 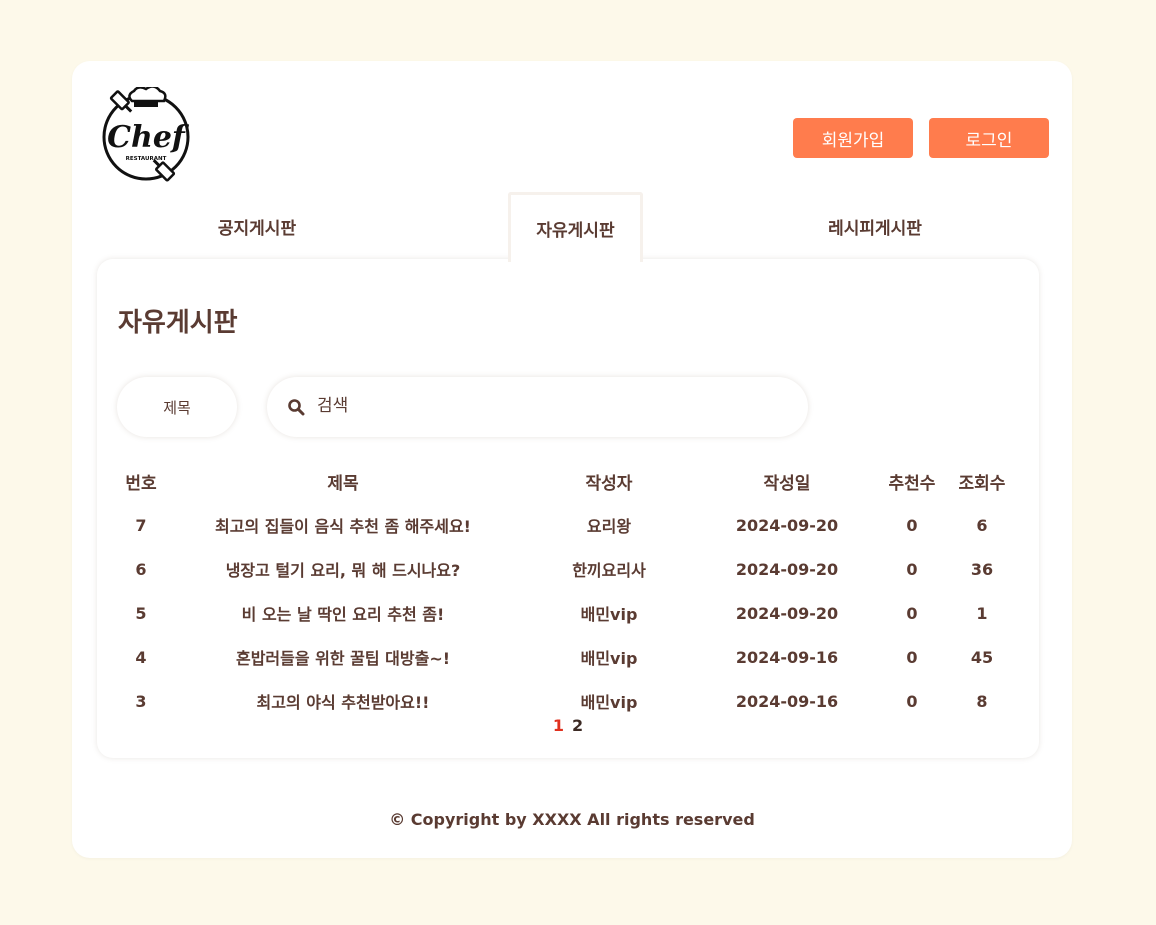 What do you see at coordinates (141, 569) in the screenshot?
I see `post-number: 6` at bounding box center [141, 569].